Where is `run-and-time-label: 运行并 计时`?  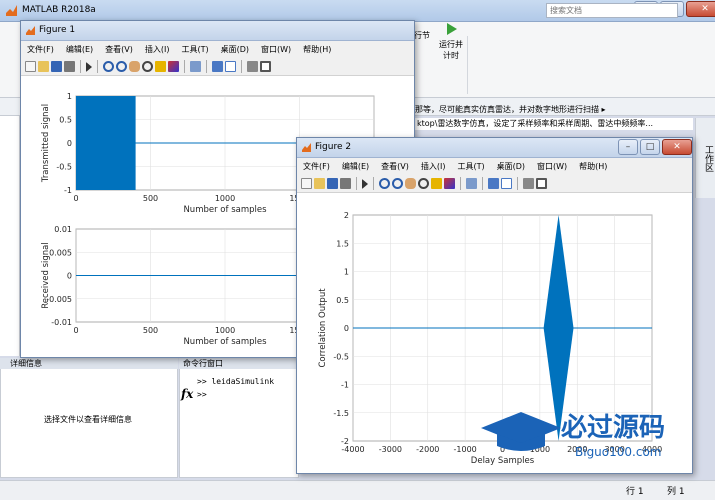
run-and-time-label: 运行并 计时 is located at coordinates (451, 50).